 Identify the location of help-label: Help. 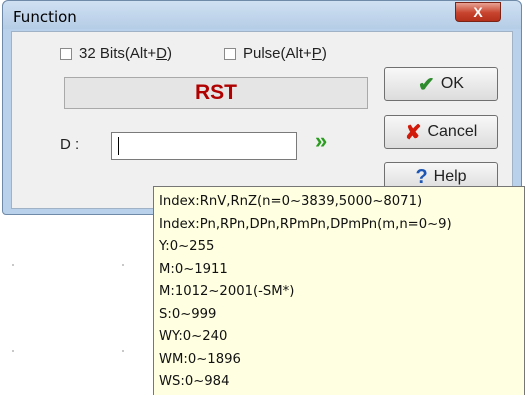
(450, 176).